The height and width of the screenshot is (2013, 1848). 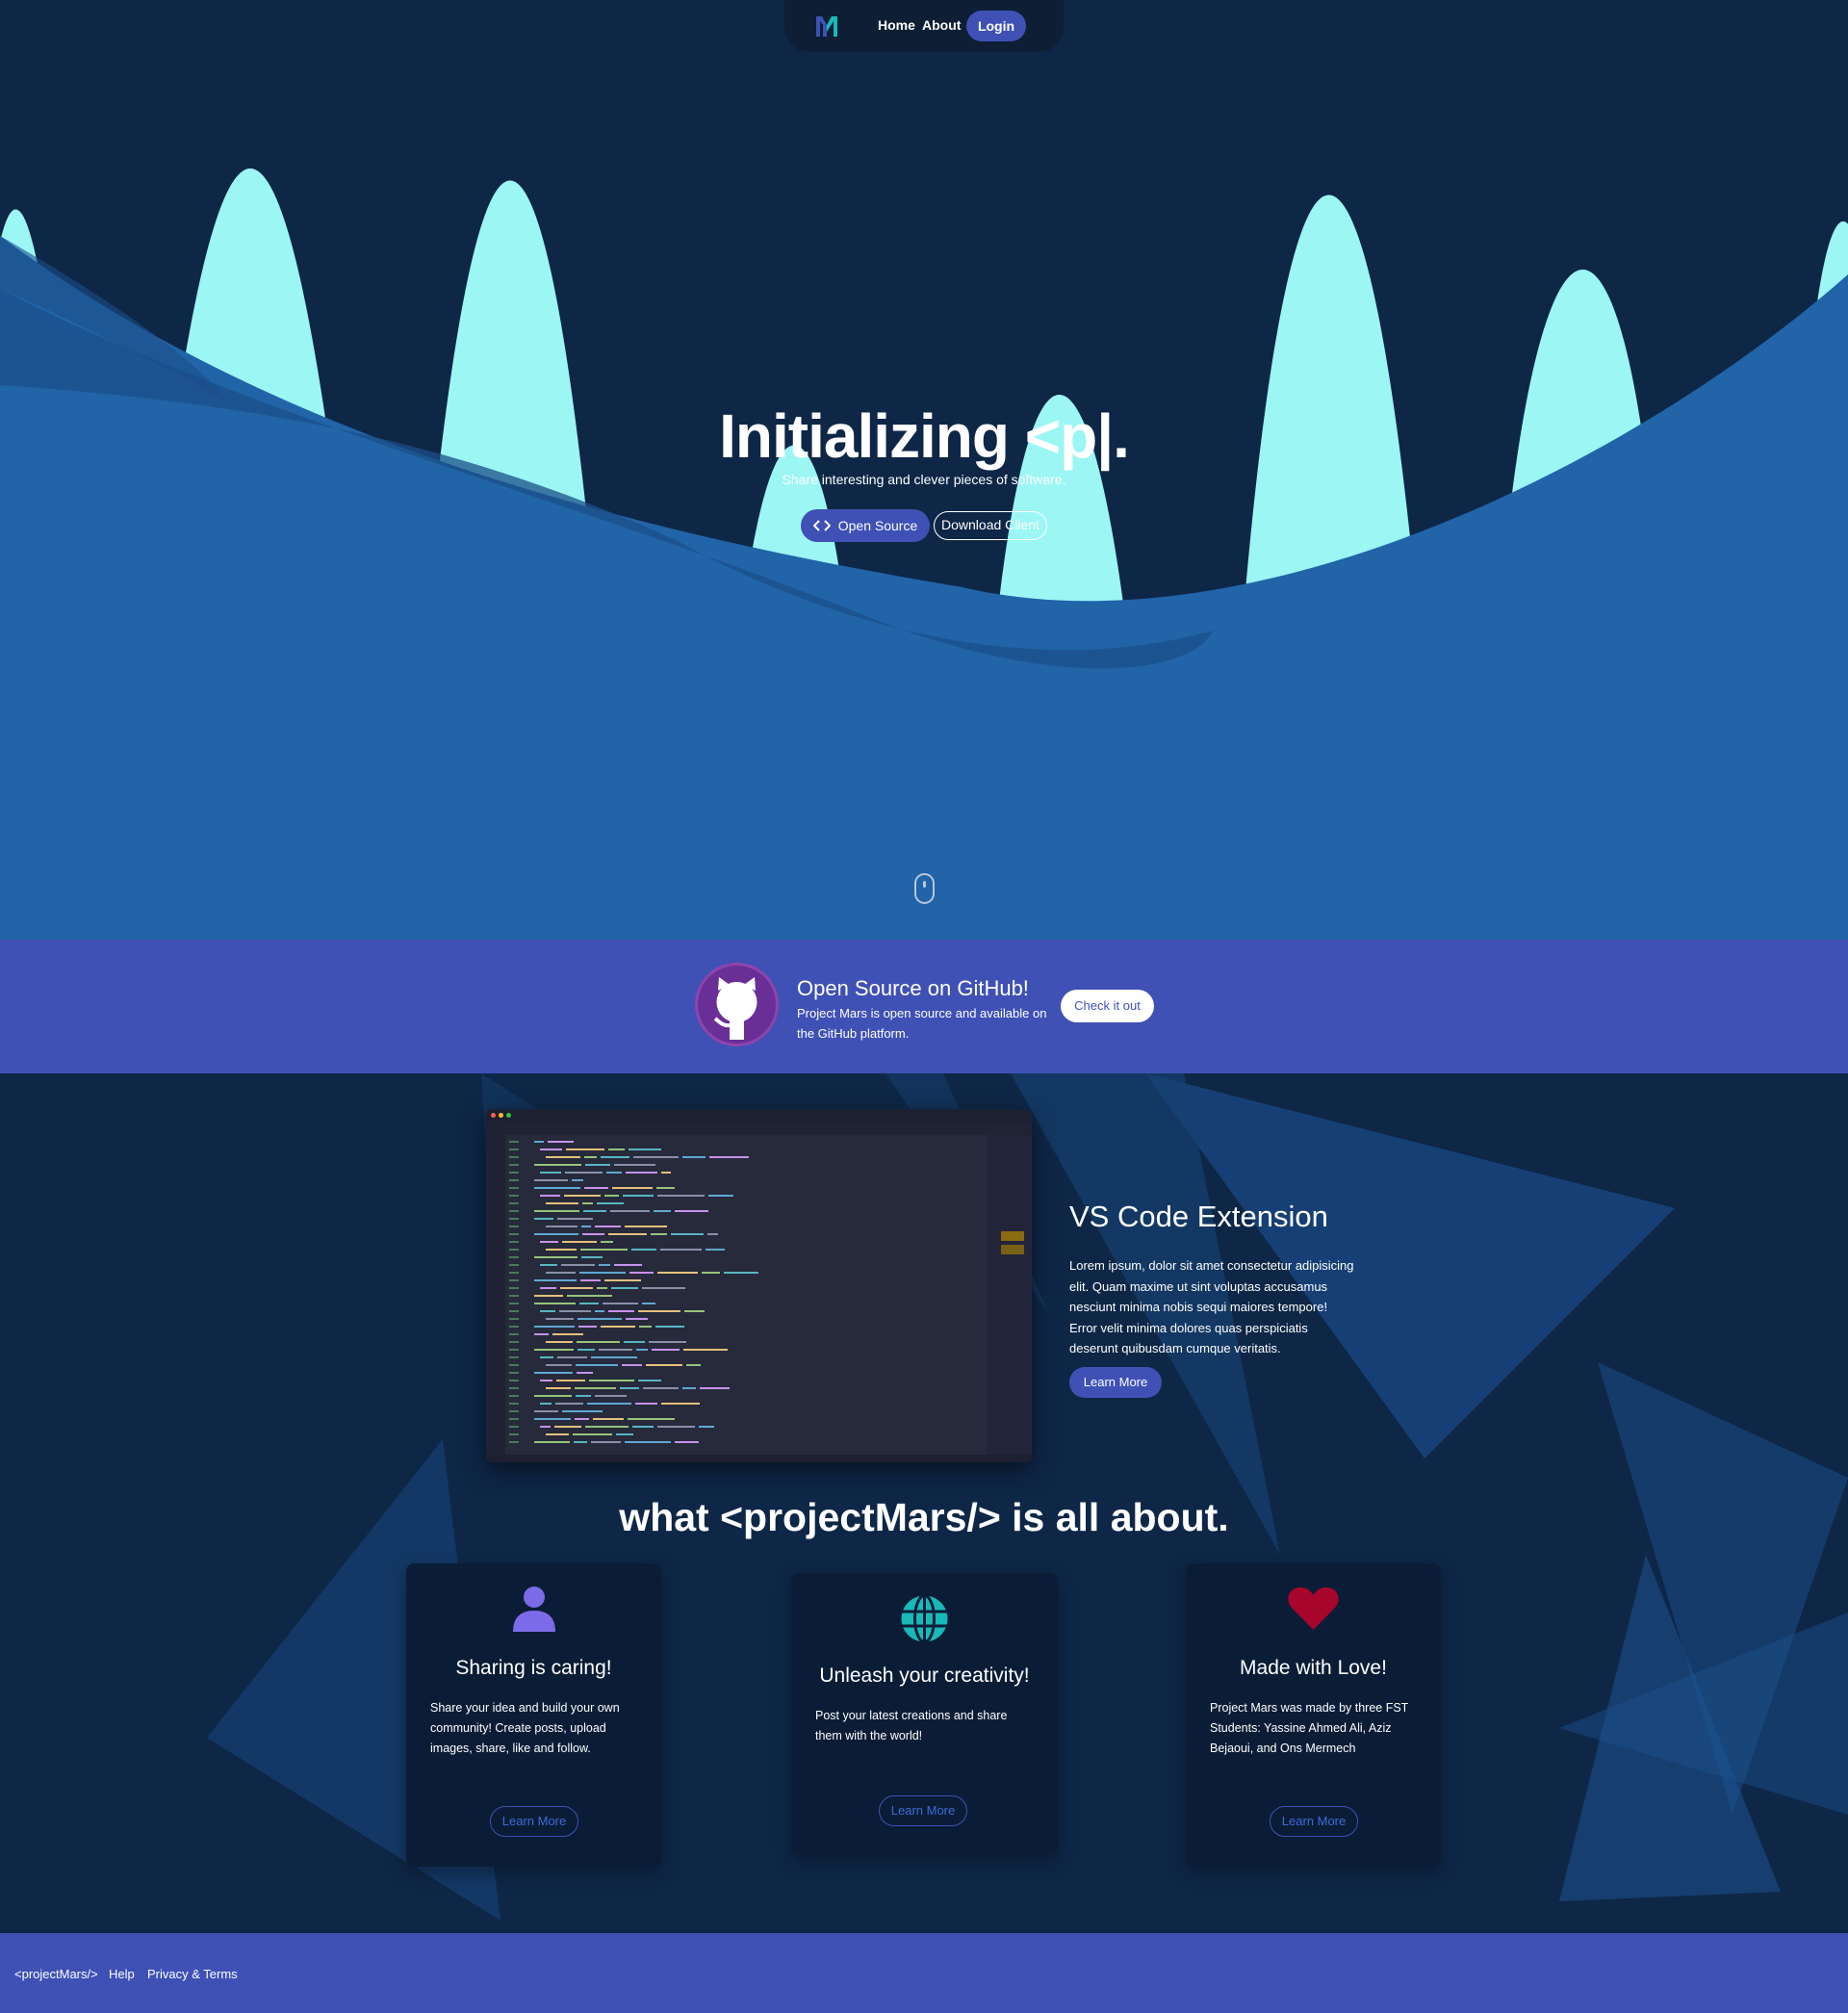 What do you see at coordinates (508, 1115) in the screenshot?
I see `maximize-dot` at bounding box center [508, 1115].